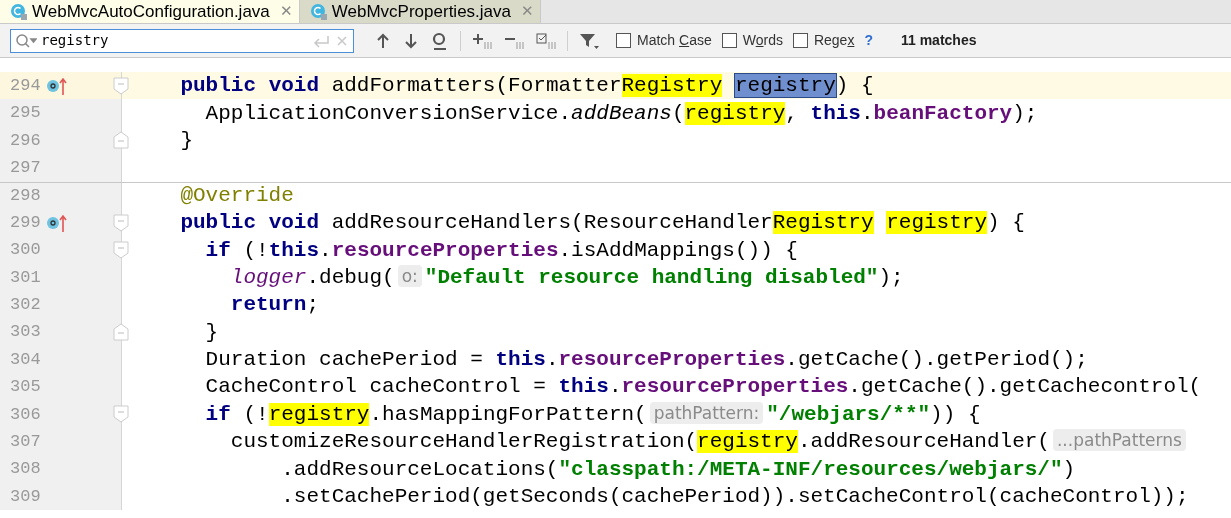 The height and width of the screenshot is (518, 1231). Describe the element at coordinates (350, 277) in the screenshot. I see `code-text: .debug(` at that location.